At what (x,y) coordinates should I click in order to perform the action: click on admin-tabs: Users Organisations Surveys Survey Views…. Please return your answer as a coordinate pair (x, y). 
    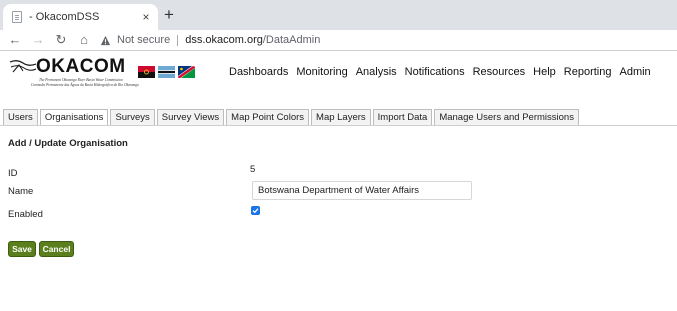
    Looking at the image, I should click on (292, 117).